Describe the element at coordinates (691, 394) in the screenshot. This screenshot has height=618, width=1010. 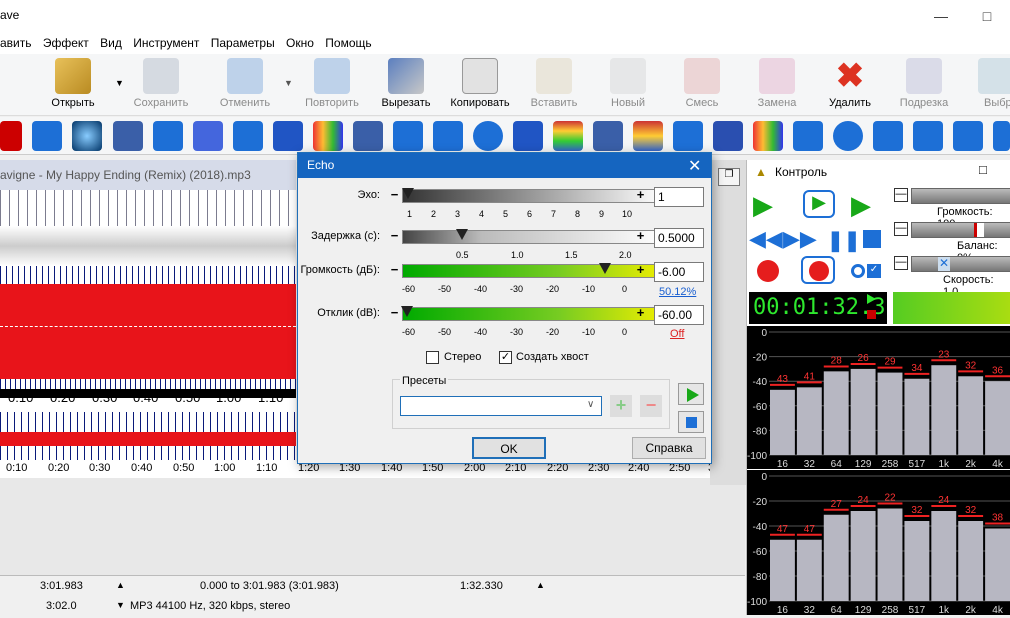
I see `preview-play-button` at that location.